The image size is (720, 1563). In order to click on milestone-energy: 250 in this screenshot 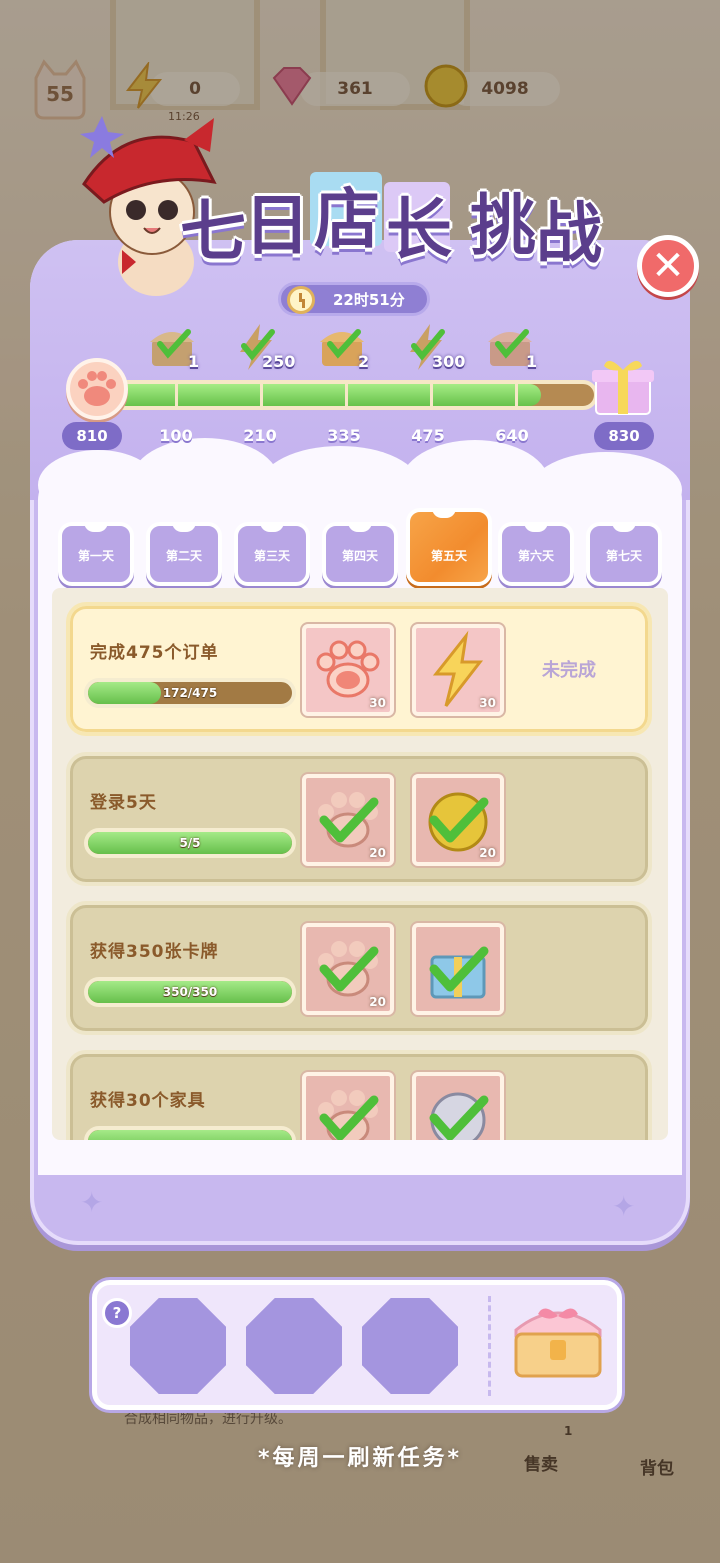, I will do `click(264, 347)`.